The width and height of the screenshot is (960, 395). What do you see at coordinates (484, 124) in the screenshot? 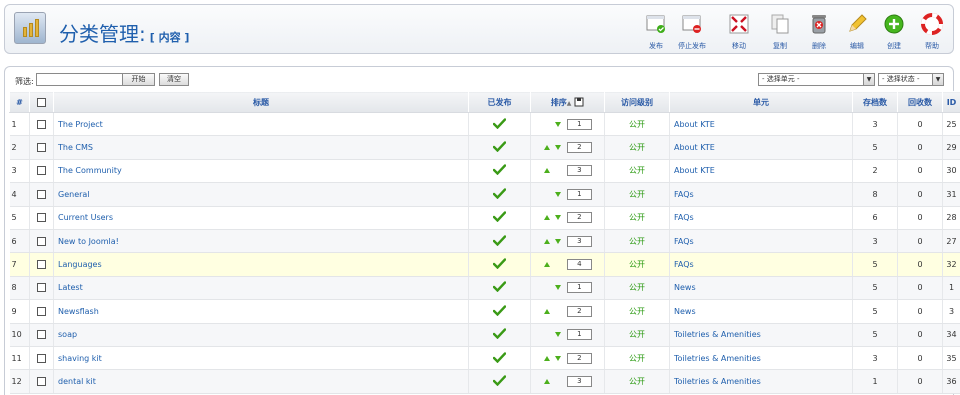
I see `table-row: 1 The Project 1 公开 About KTE 3 0 25` at bounding box center [484, 124].